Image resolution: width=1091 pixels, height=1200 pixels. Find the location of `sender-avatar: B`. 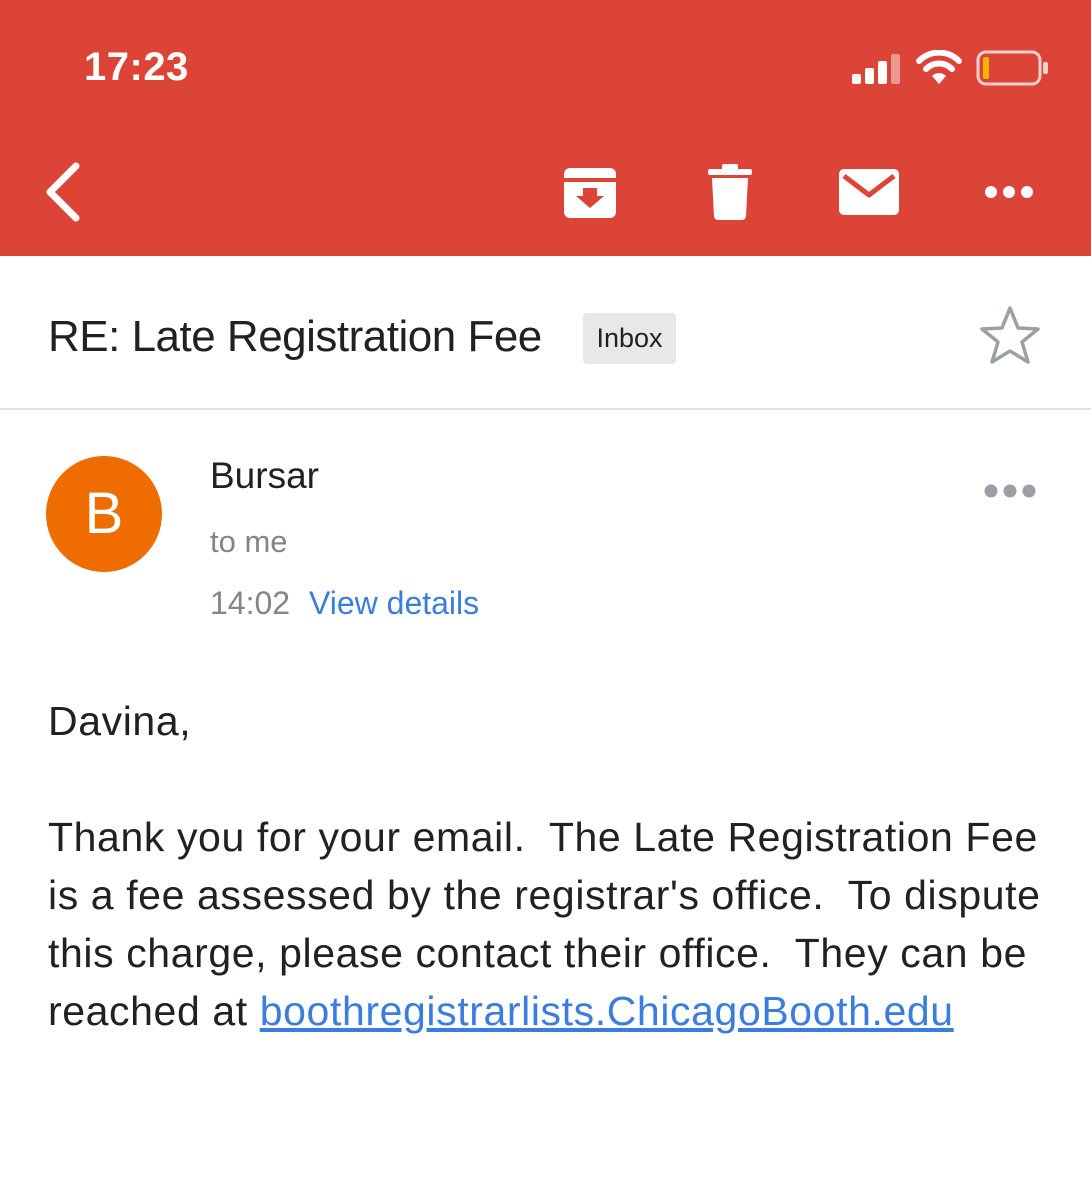

sender-avatar: B is located at coordinates (104, 514).